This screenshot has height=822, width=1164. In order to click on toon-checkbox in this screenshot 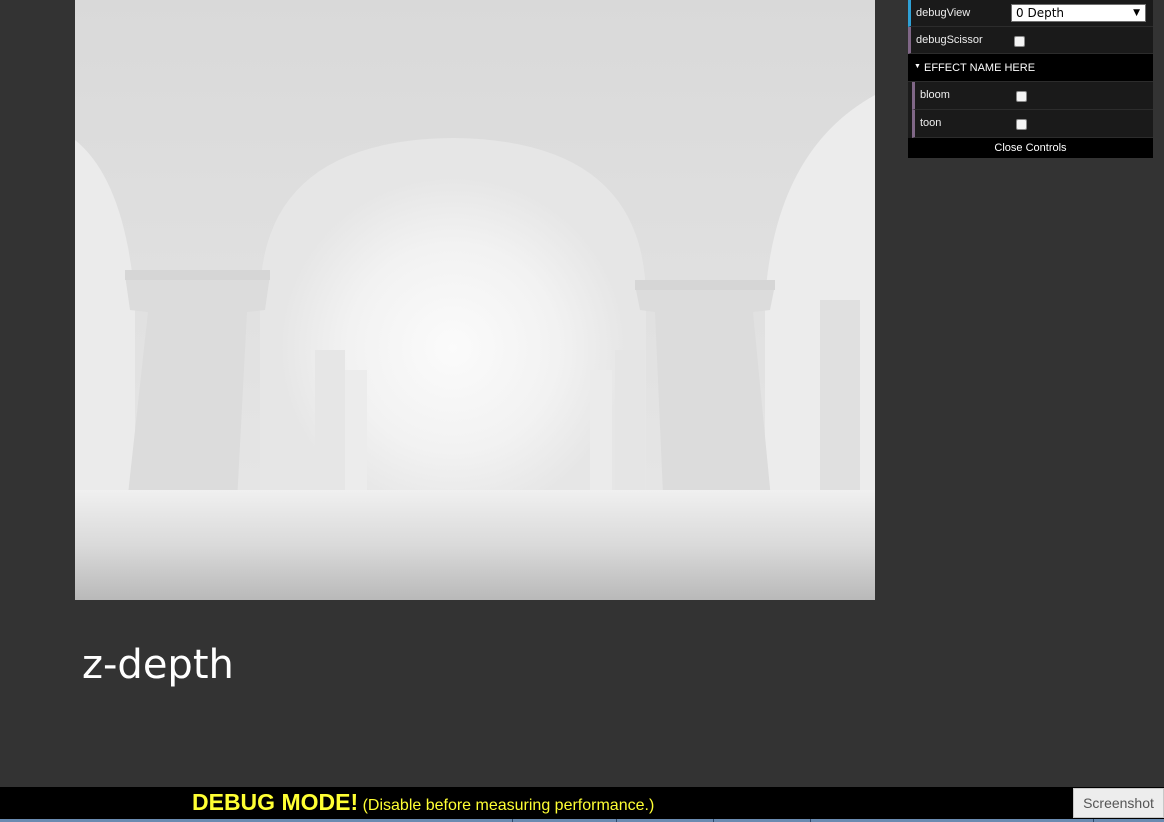, I will do `click(1021, 124)`.